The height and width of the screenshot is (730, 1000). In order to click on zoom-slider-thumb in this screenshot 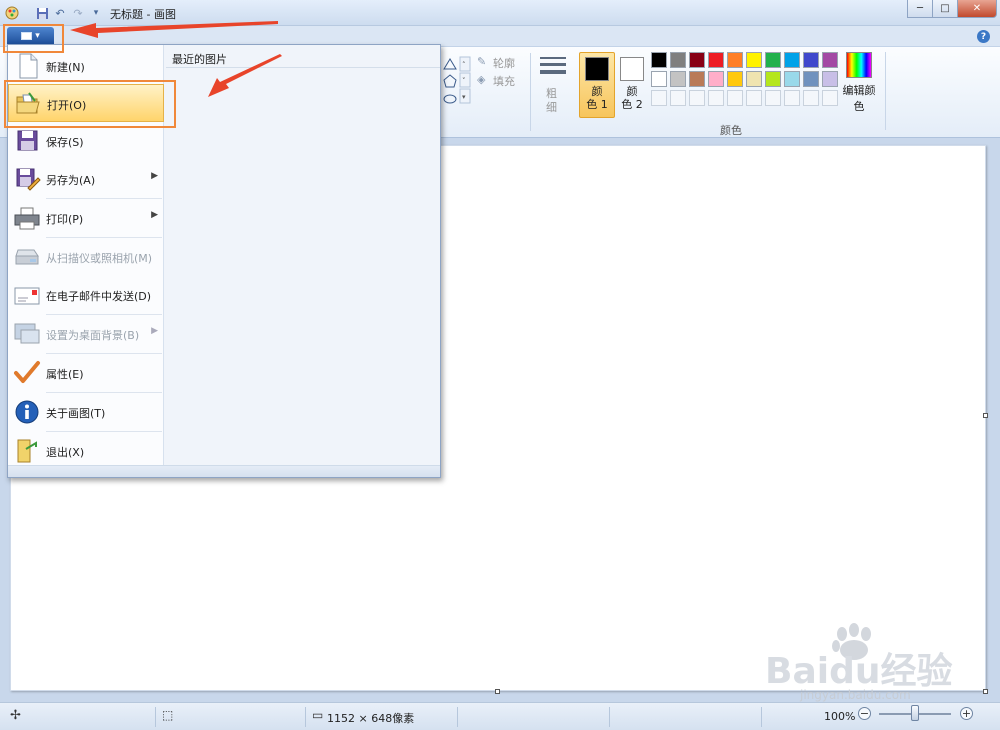, I will do `click(915, 713)`.